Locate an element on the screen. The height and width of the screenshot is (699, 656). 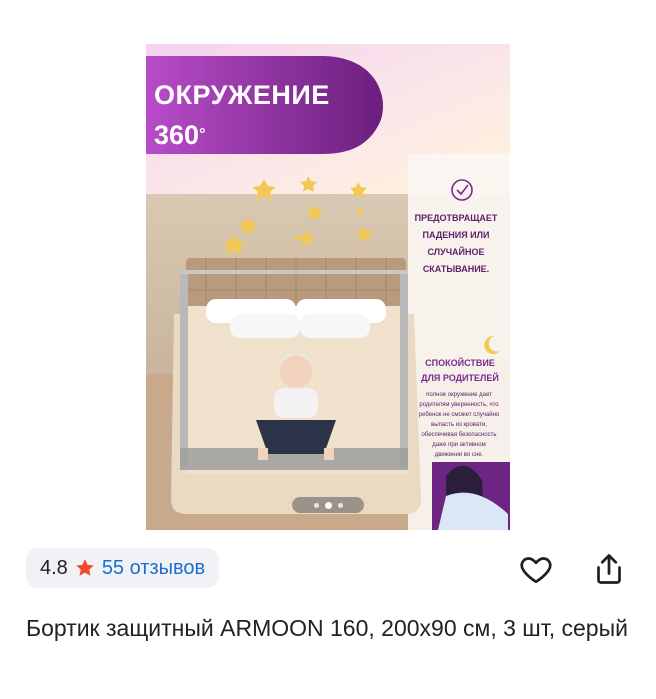
feature-line: ПАДЕНИЯ ИЛИ is located at coordinates (456, 235).